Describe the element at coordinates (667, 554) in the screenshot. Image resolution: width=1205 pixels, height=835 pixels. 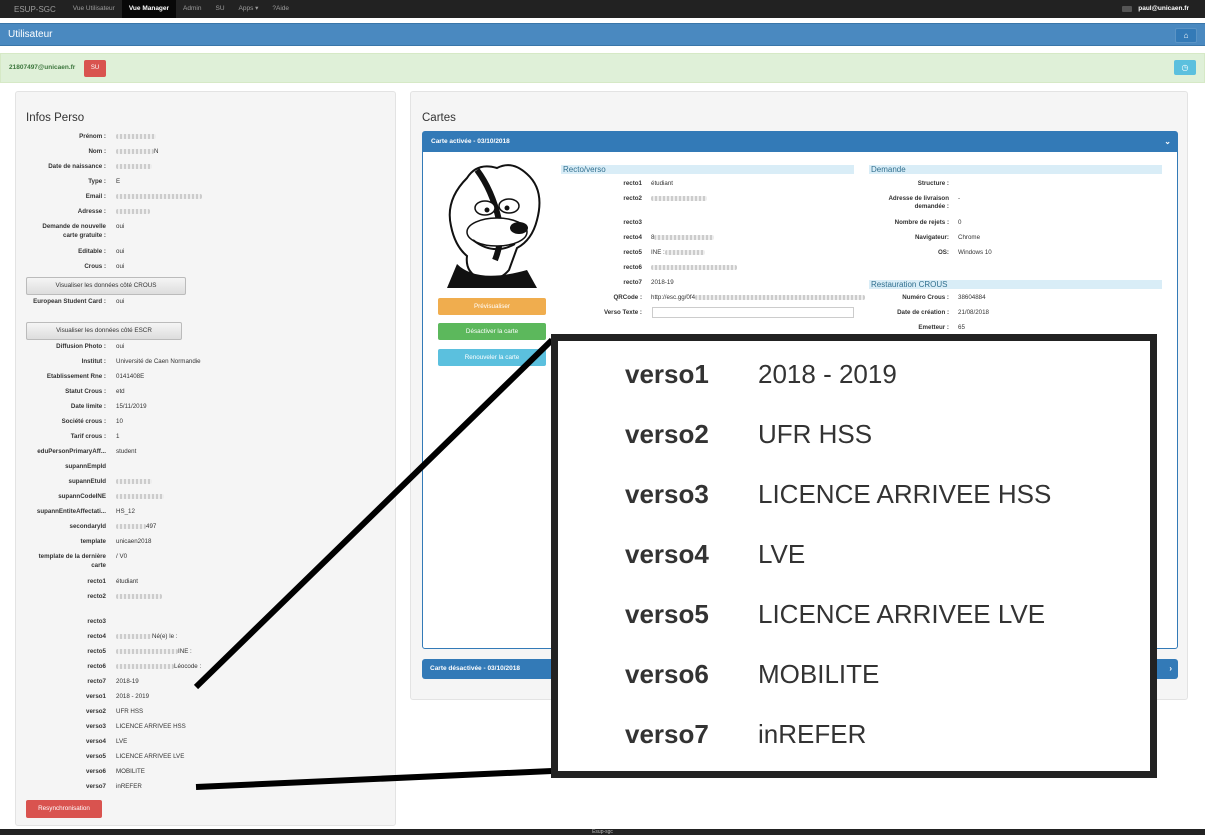
I see `zoom-label: verso4` at that location.